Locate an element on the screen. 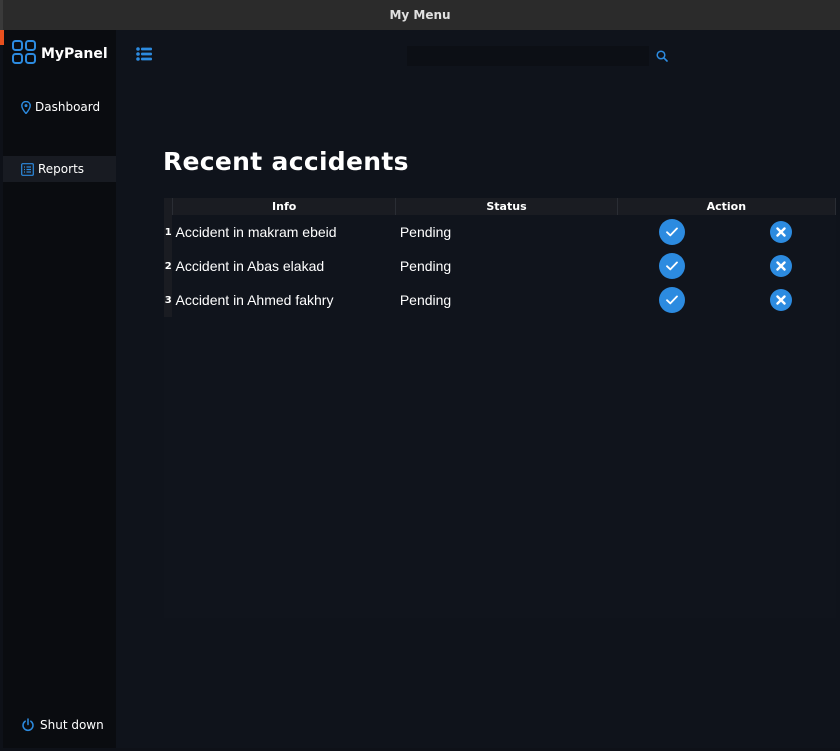  sidebar: MyPanel Dashboard Reports Shut down is located at coordinates (59, 389).